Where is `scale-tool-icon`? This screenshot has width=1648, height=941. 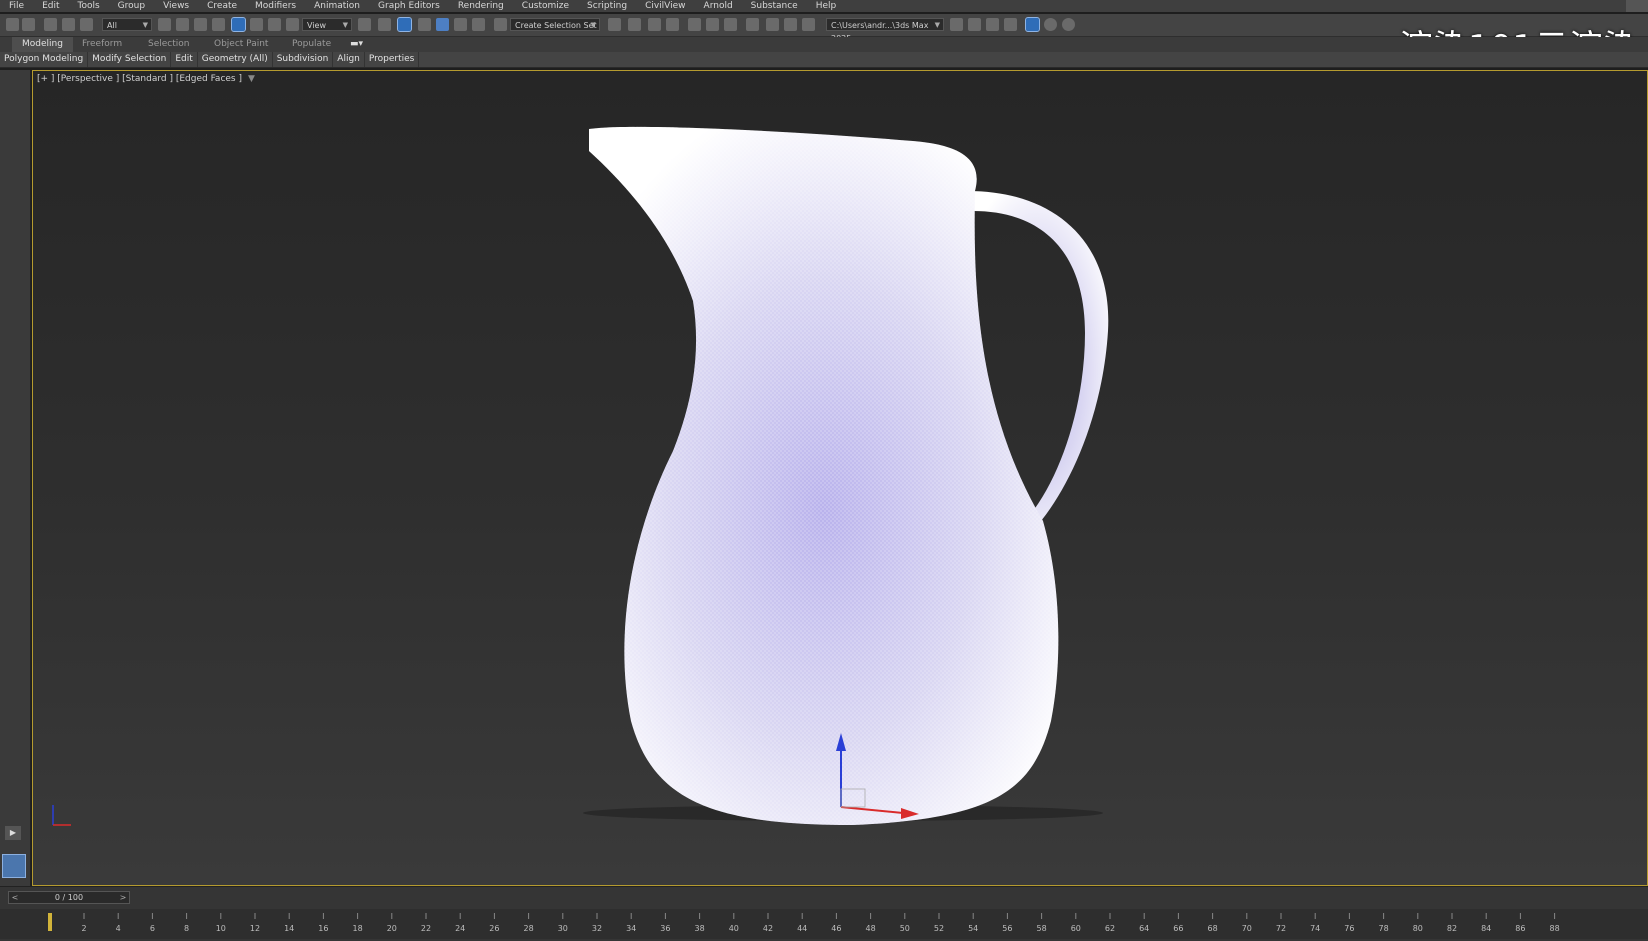
scale-tool-icon is located at coordinates (274, 24).